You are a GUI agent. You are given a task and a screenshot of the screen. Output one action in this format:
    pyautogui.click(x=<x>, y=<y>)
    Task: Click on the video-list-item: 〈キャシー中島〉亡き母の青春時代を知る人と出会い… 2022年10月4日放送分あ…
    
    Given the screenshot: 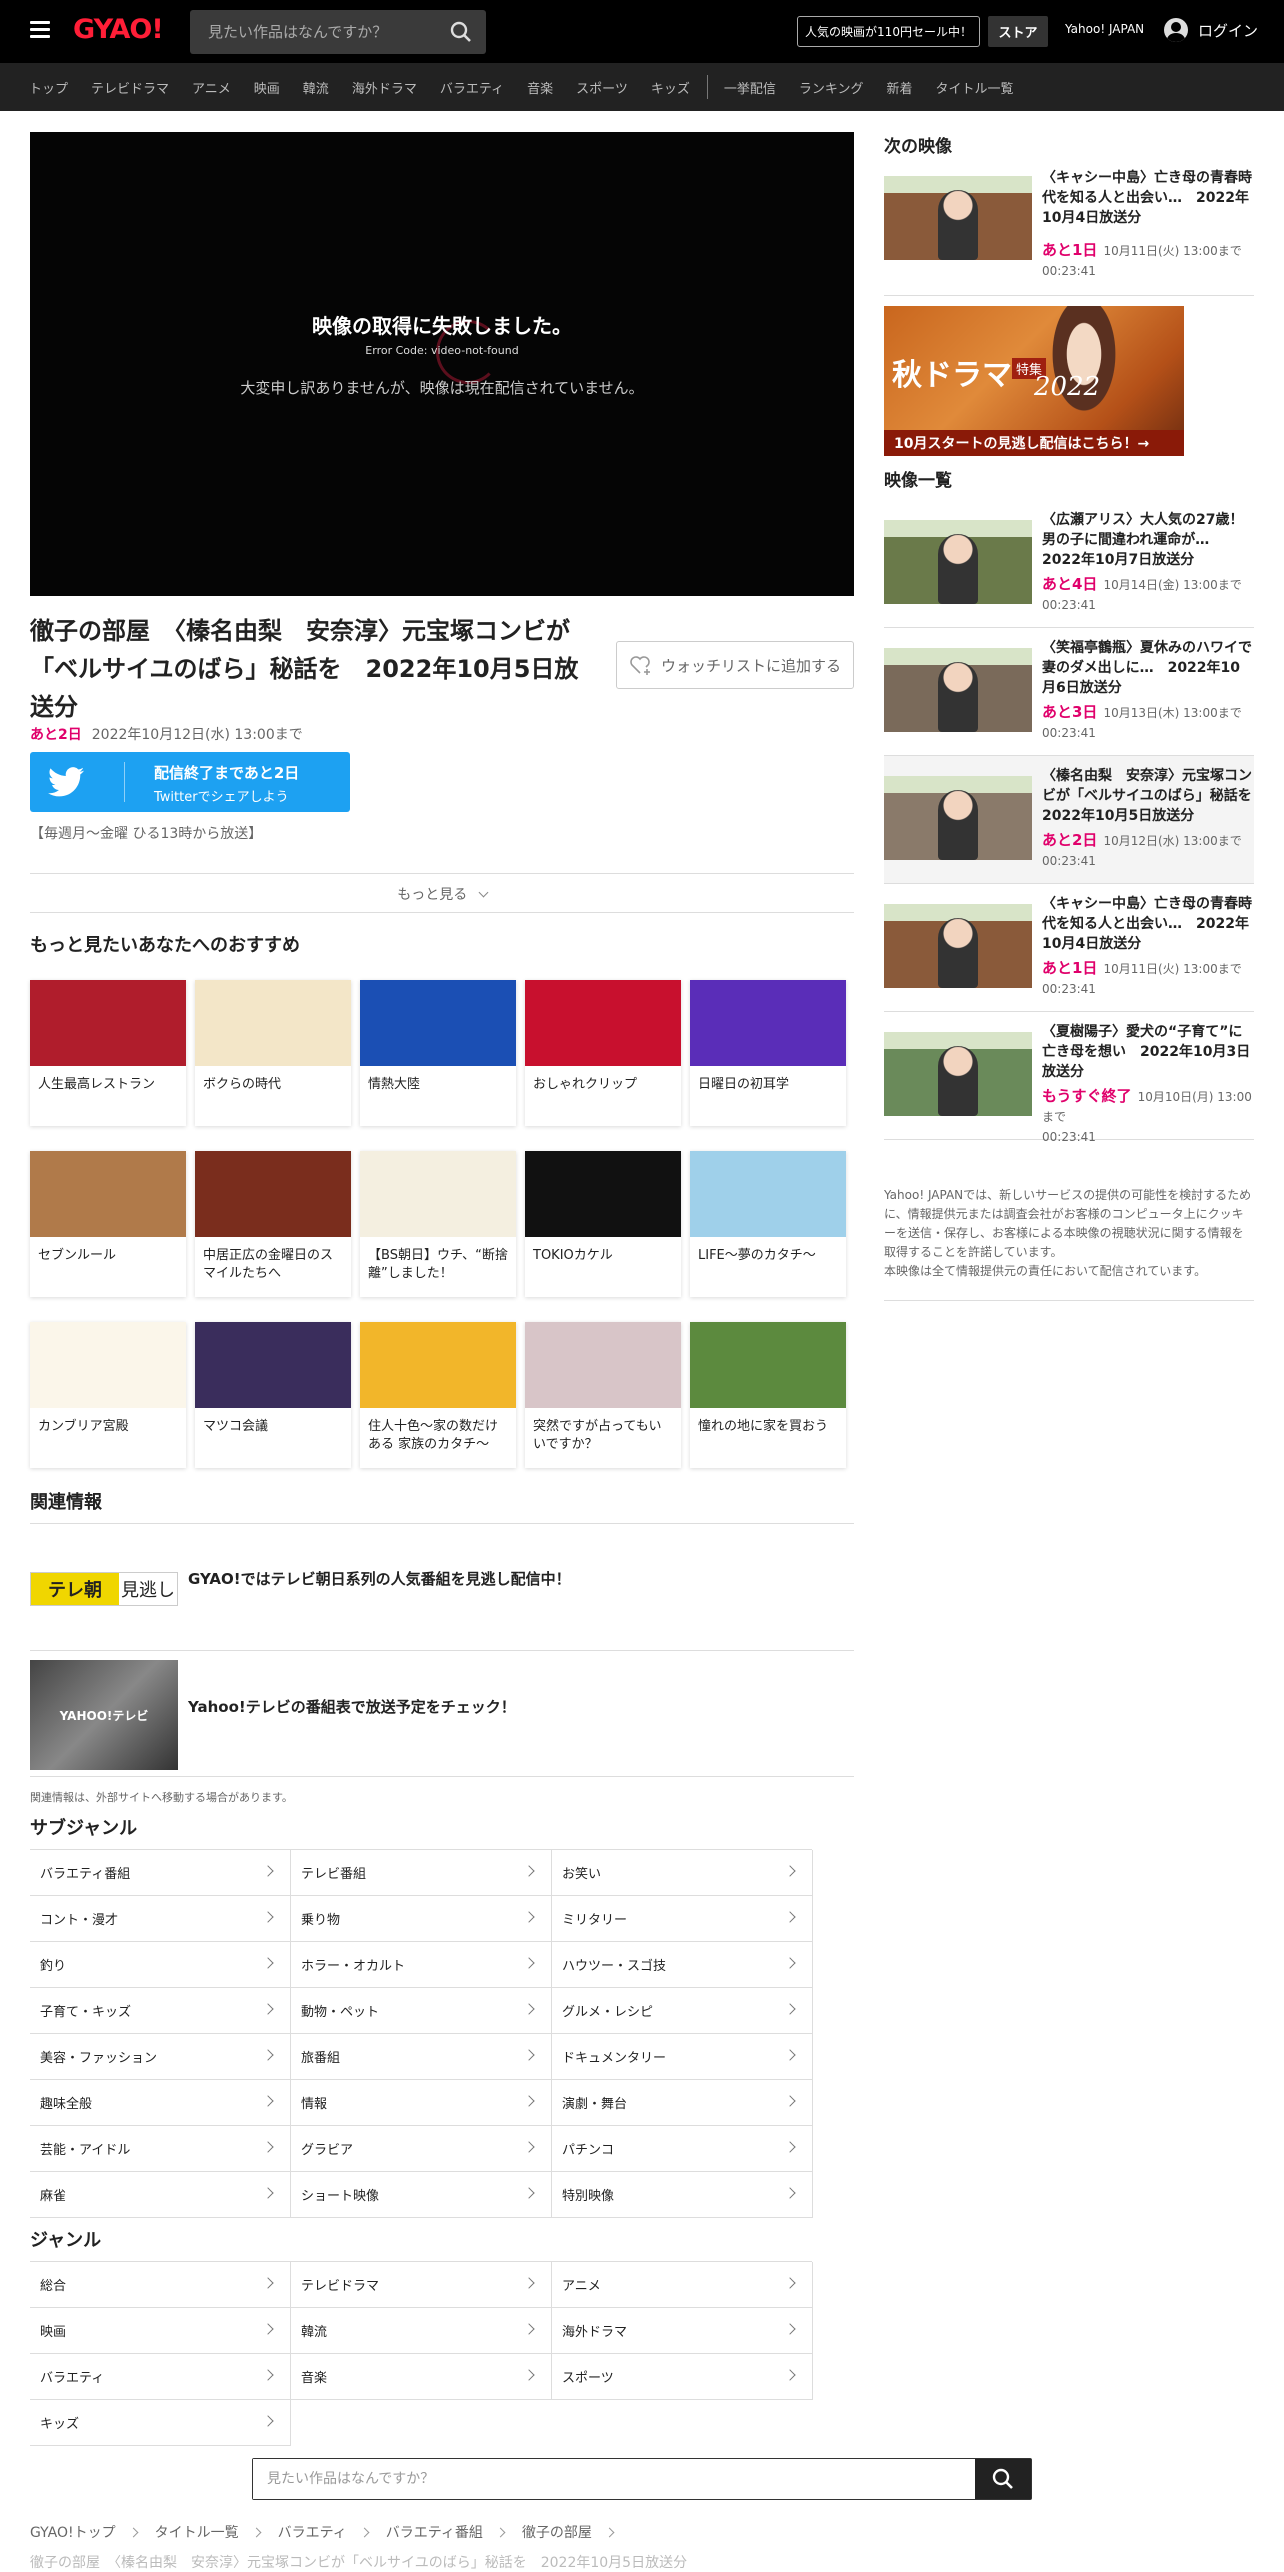 What is the action you would take?
    pyautogui.click(x=1069, y=948)
    